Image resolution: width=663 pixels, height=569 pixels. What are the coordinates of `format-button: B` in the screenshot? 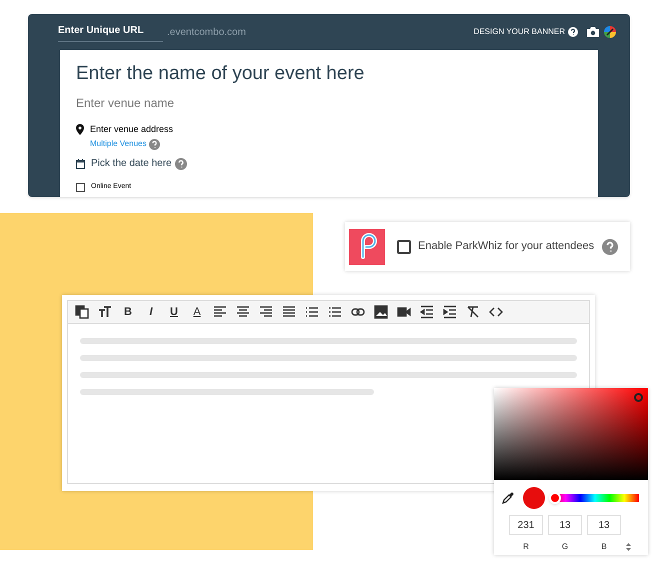 It's located at (128, 312).